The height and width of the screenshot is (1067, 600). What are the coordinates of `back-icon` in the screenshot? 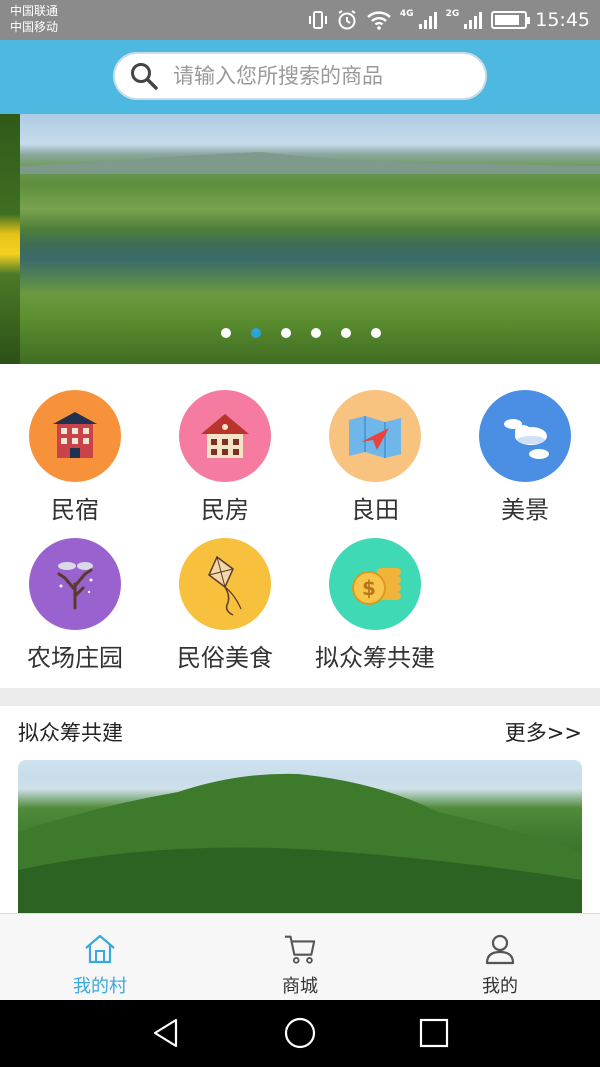 It's located at (166, 1033).